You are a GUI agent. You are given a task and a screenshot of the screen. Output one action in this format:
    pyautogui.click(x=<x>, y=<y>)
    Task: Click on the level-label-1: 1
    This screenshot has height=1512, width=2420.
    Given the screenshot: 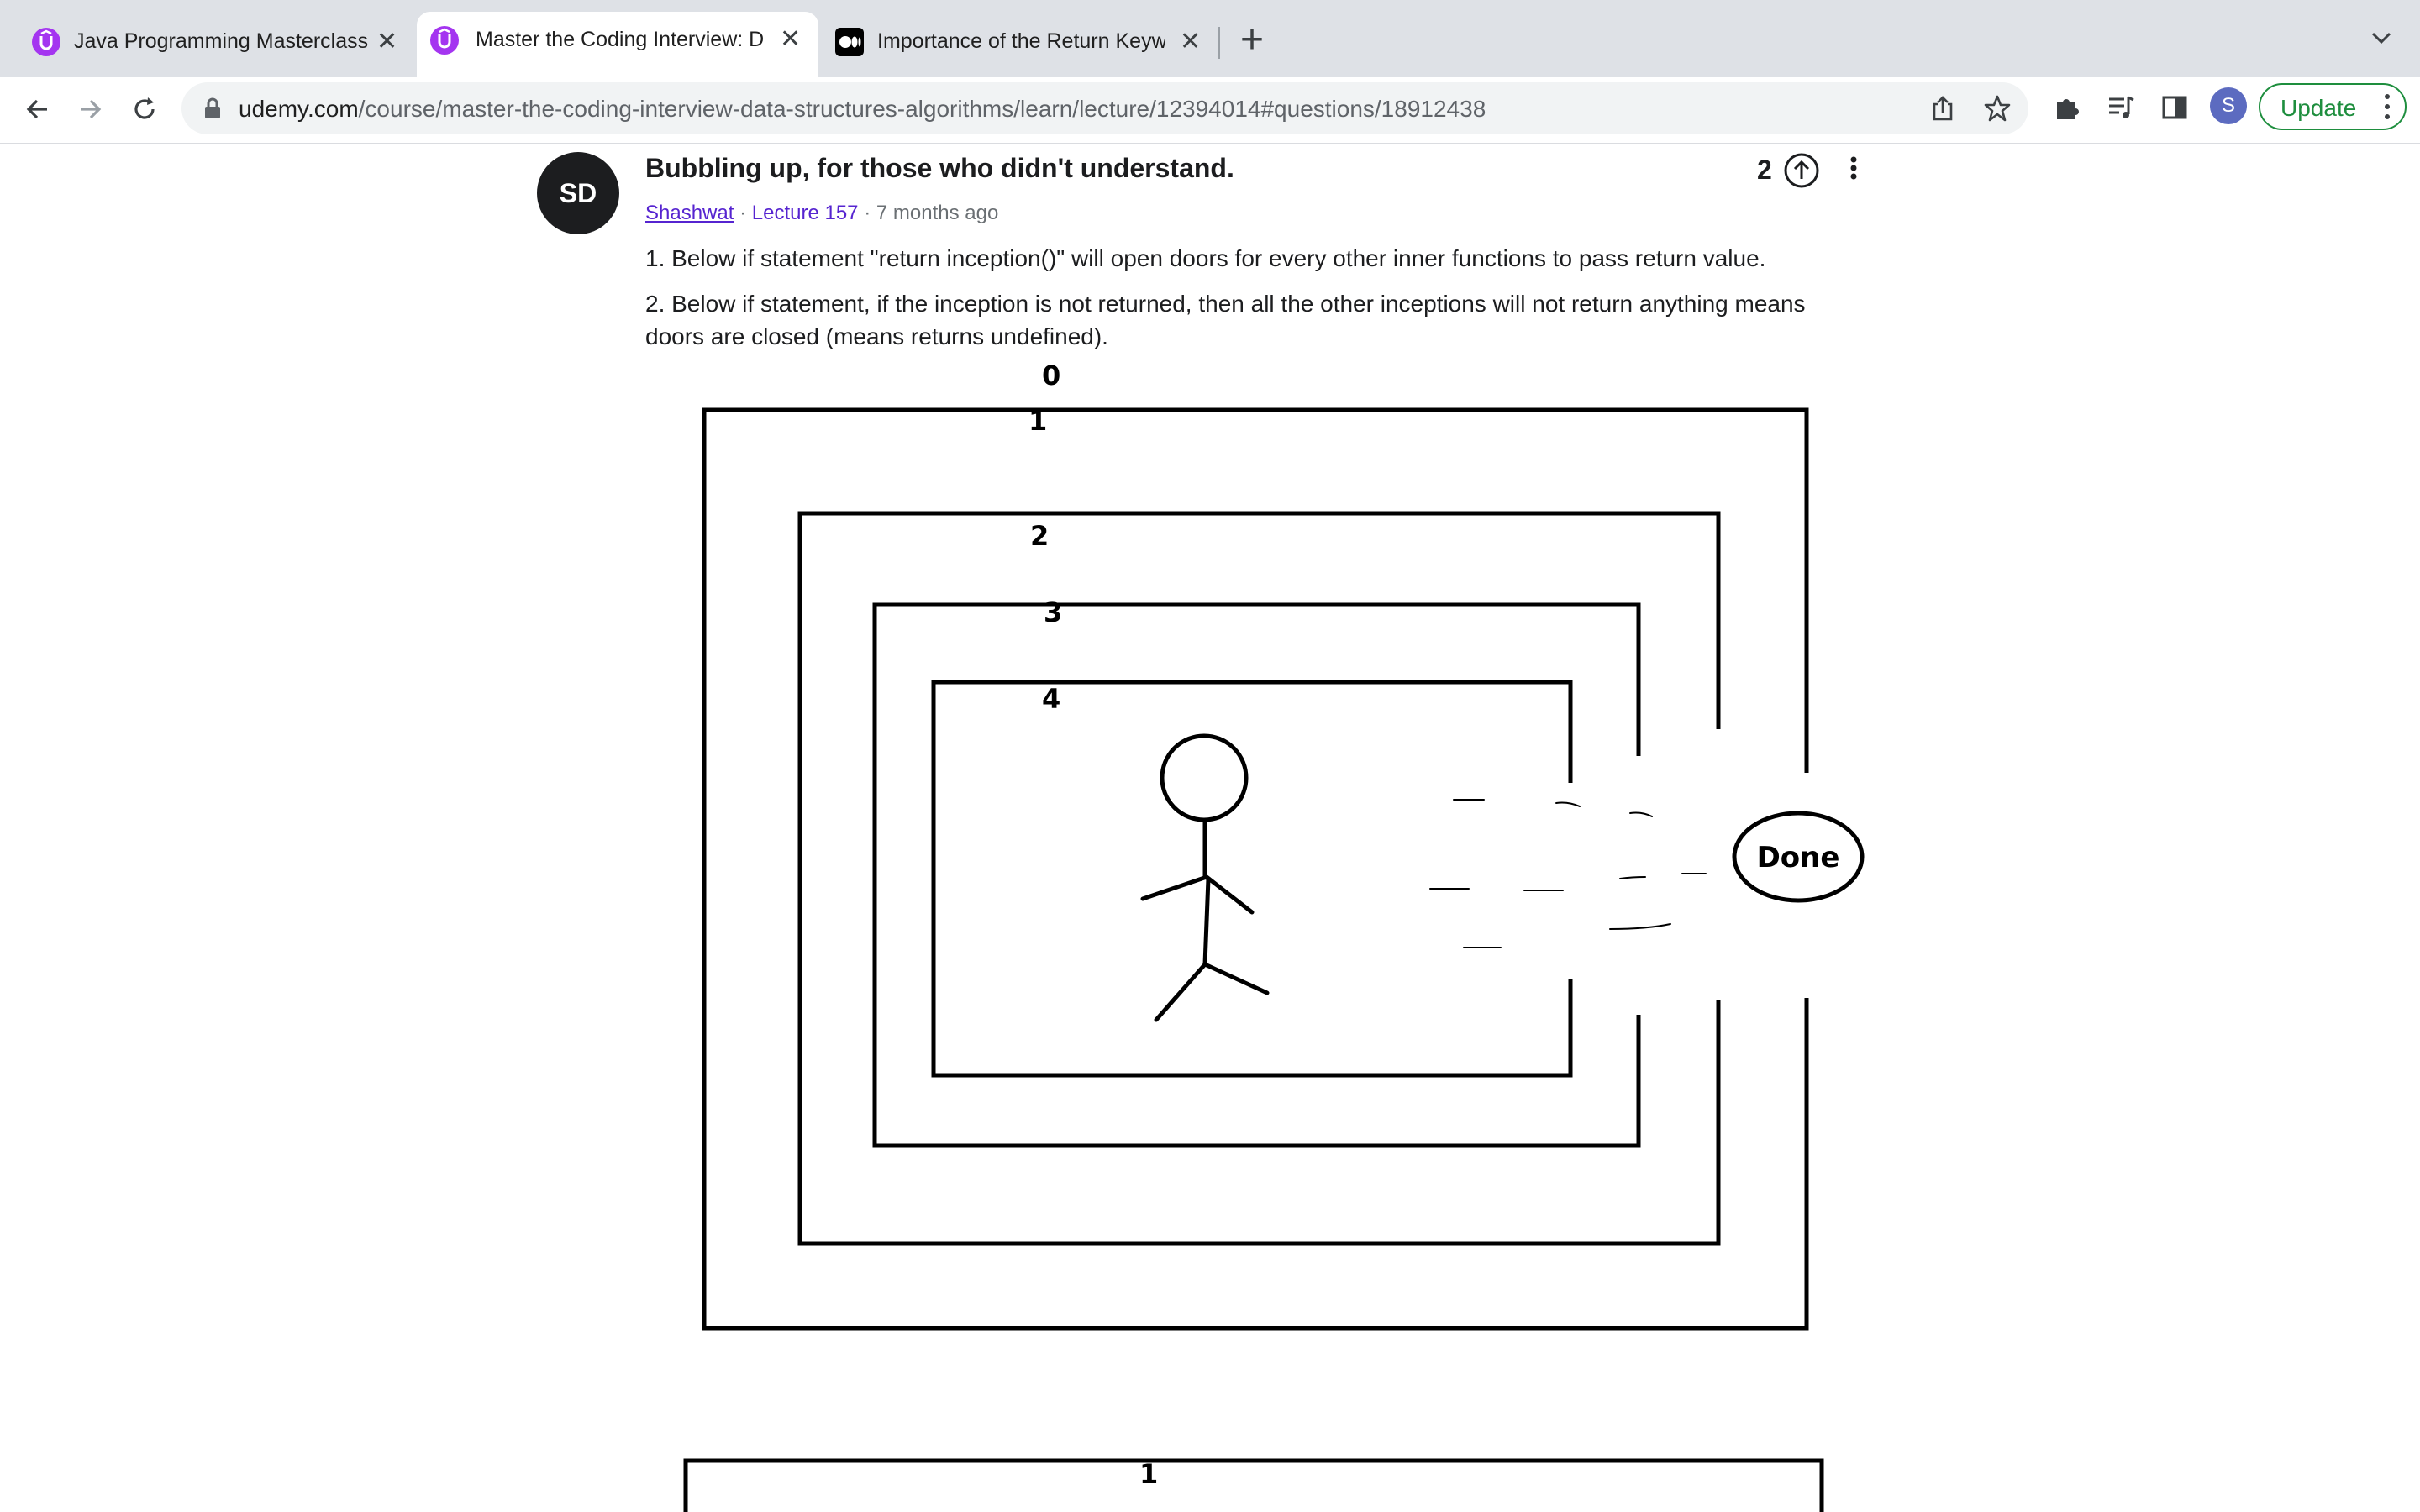 What is the action you would take?
    pyautogui.click(x=1037, y=421)
    